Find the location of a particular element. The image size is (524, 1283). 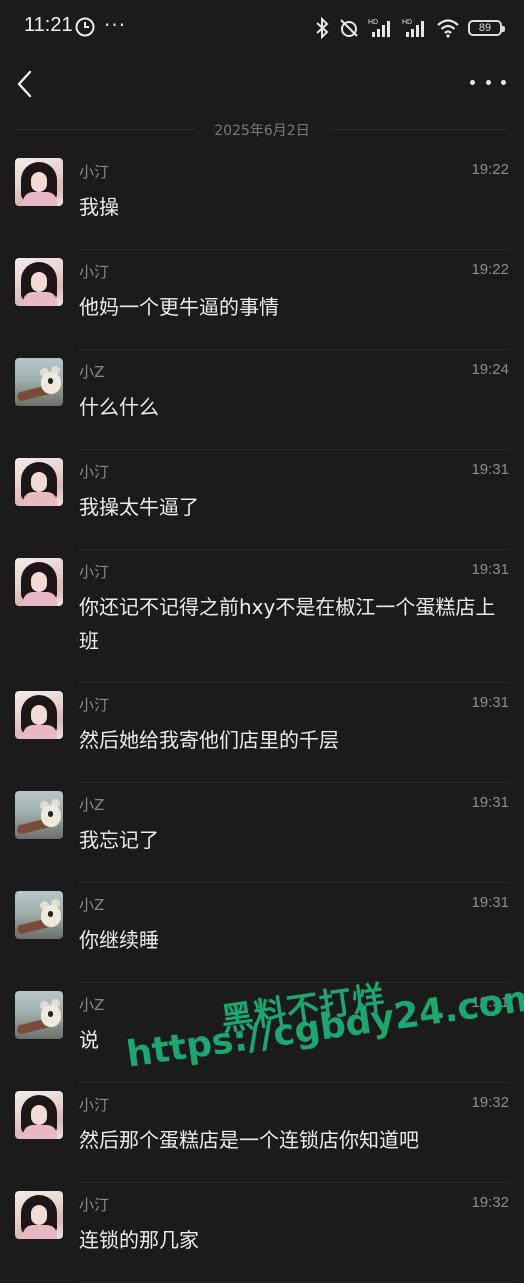

divider-line-right is located at coordinates (419, 129).